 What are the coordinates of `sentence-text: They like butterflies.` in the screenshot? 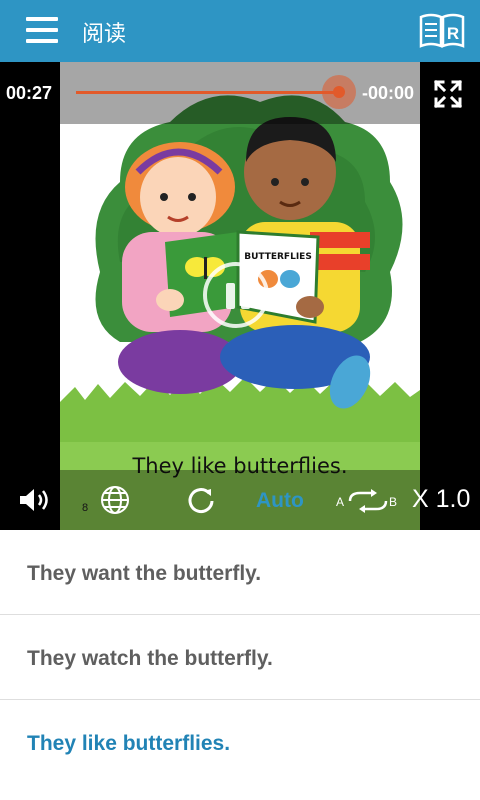 It's located at (129, 743).